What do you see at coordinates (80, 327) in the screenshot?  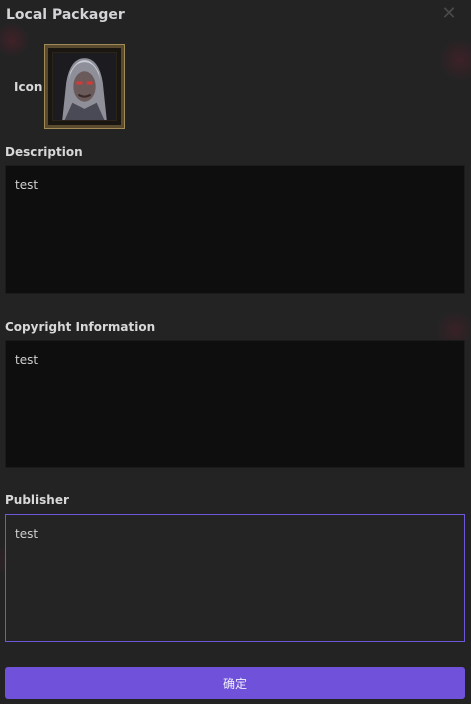 I see `copyright-label: Copyright Information` at bounding box center [80, 327].